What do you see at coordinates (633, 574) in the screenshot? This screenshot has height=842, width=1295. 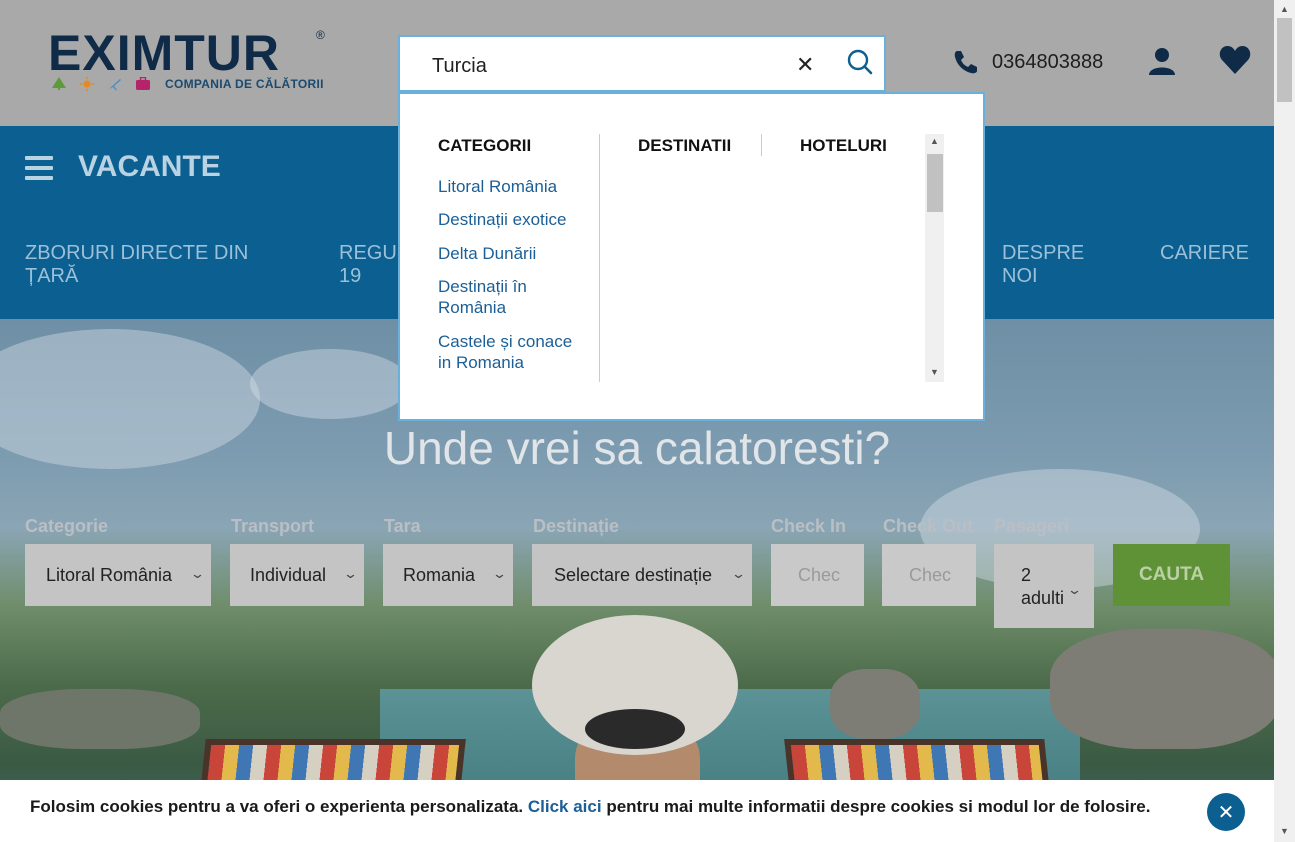 I see `destinatie-value: Selectare destinație` at bounding box center [633, 574].